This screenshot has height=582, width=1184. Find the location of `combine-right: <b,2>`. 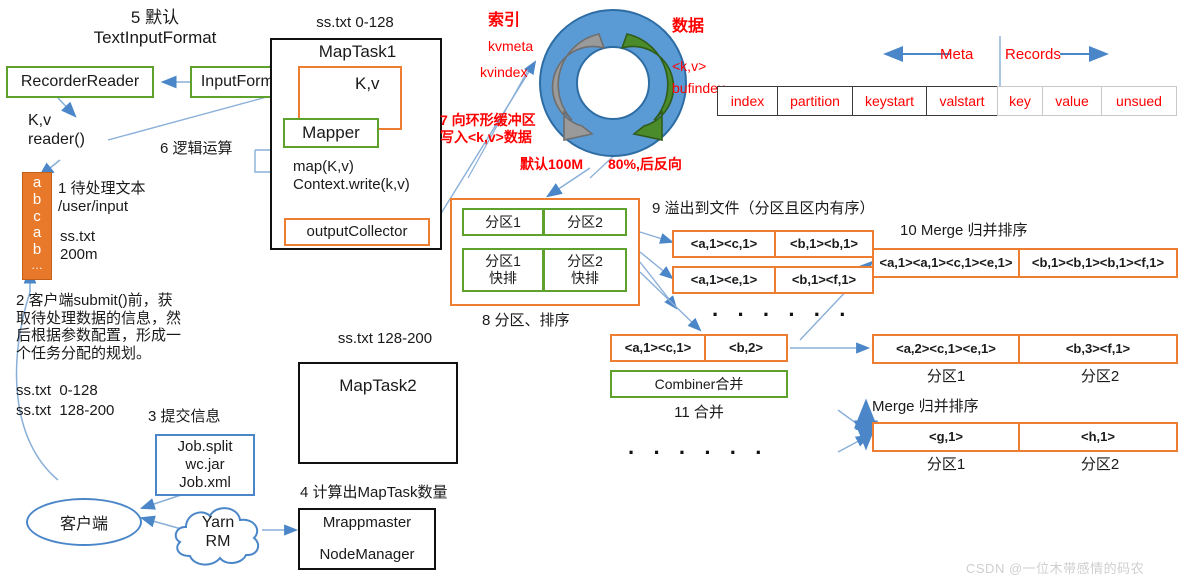

combine-right: <b,2> is located at coordinates (746, 348).